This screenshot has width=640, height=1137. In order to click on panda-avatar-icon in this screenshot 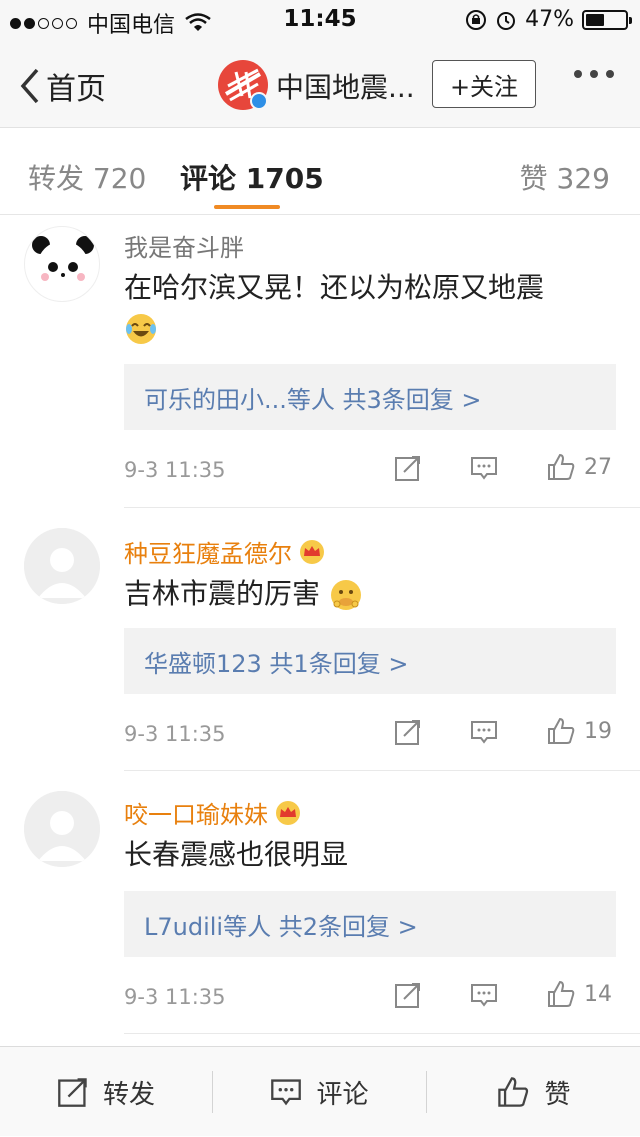, I will do `click(63, 264)`.